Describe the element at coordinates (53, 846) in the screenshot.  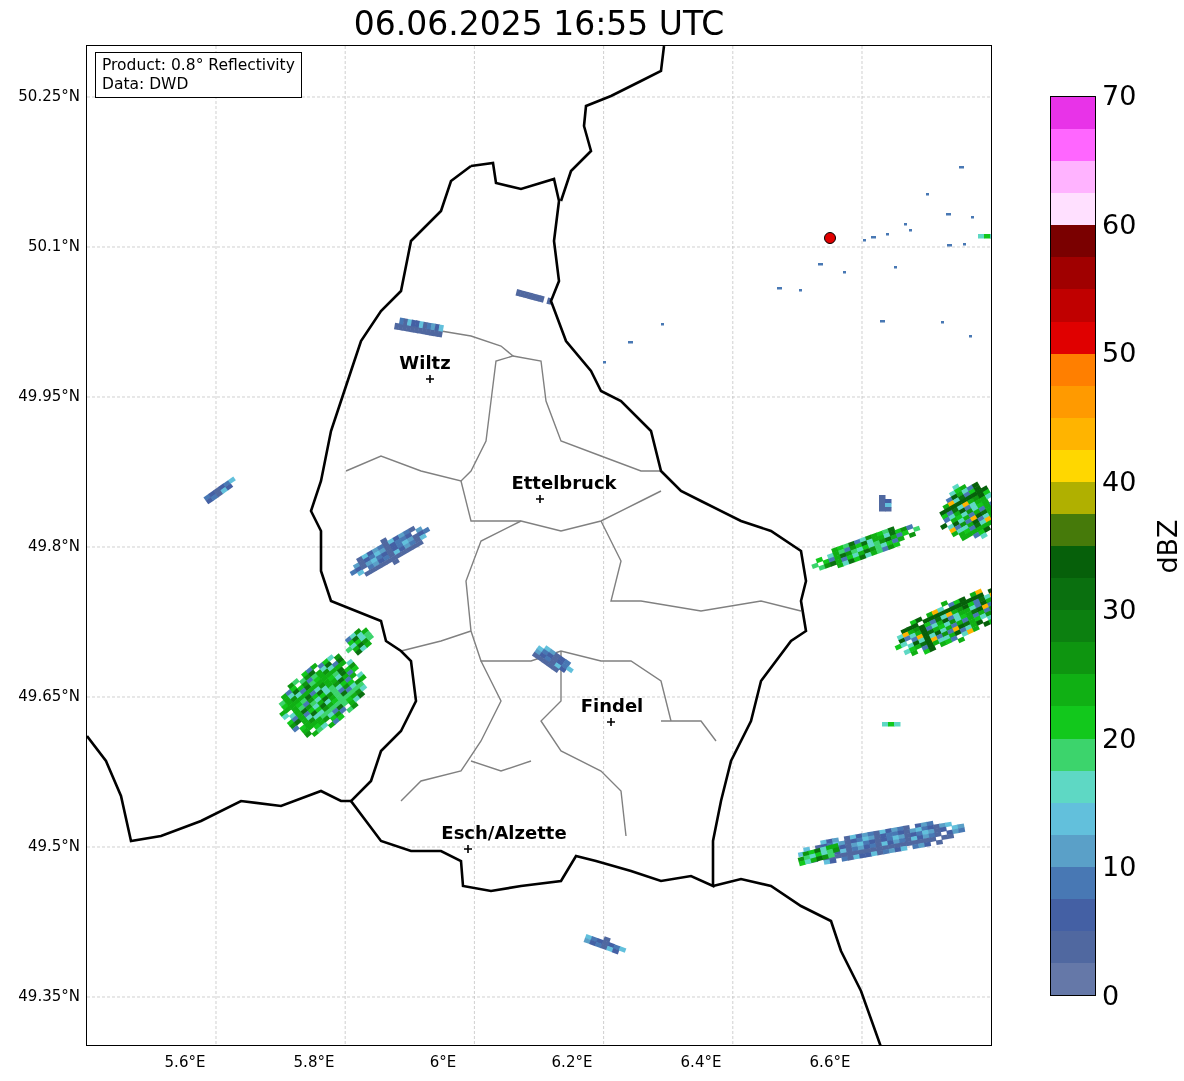
I see `latitude-label: 49.5°N` at that location.